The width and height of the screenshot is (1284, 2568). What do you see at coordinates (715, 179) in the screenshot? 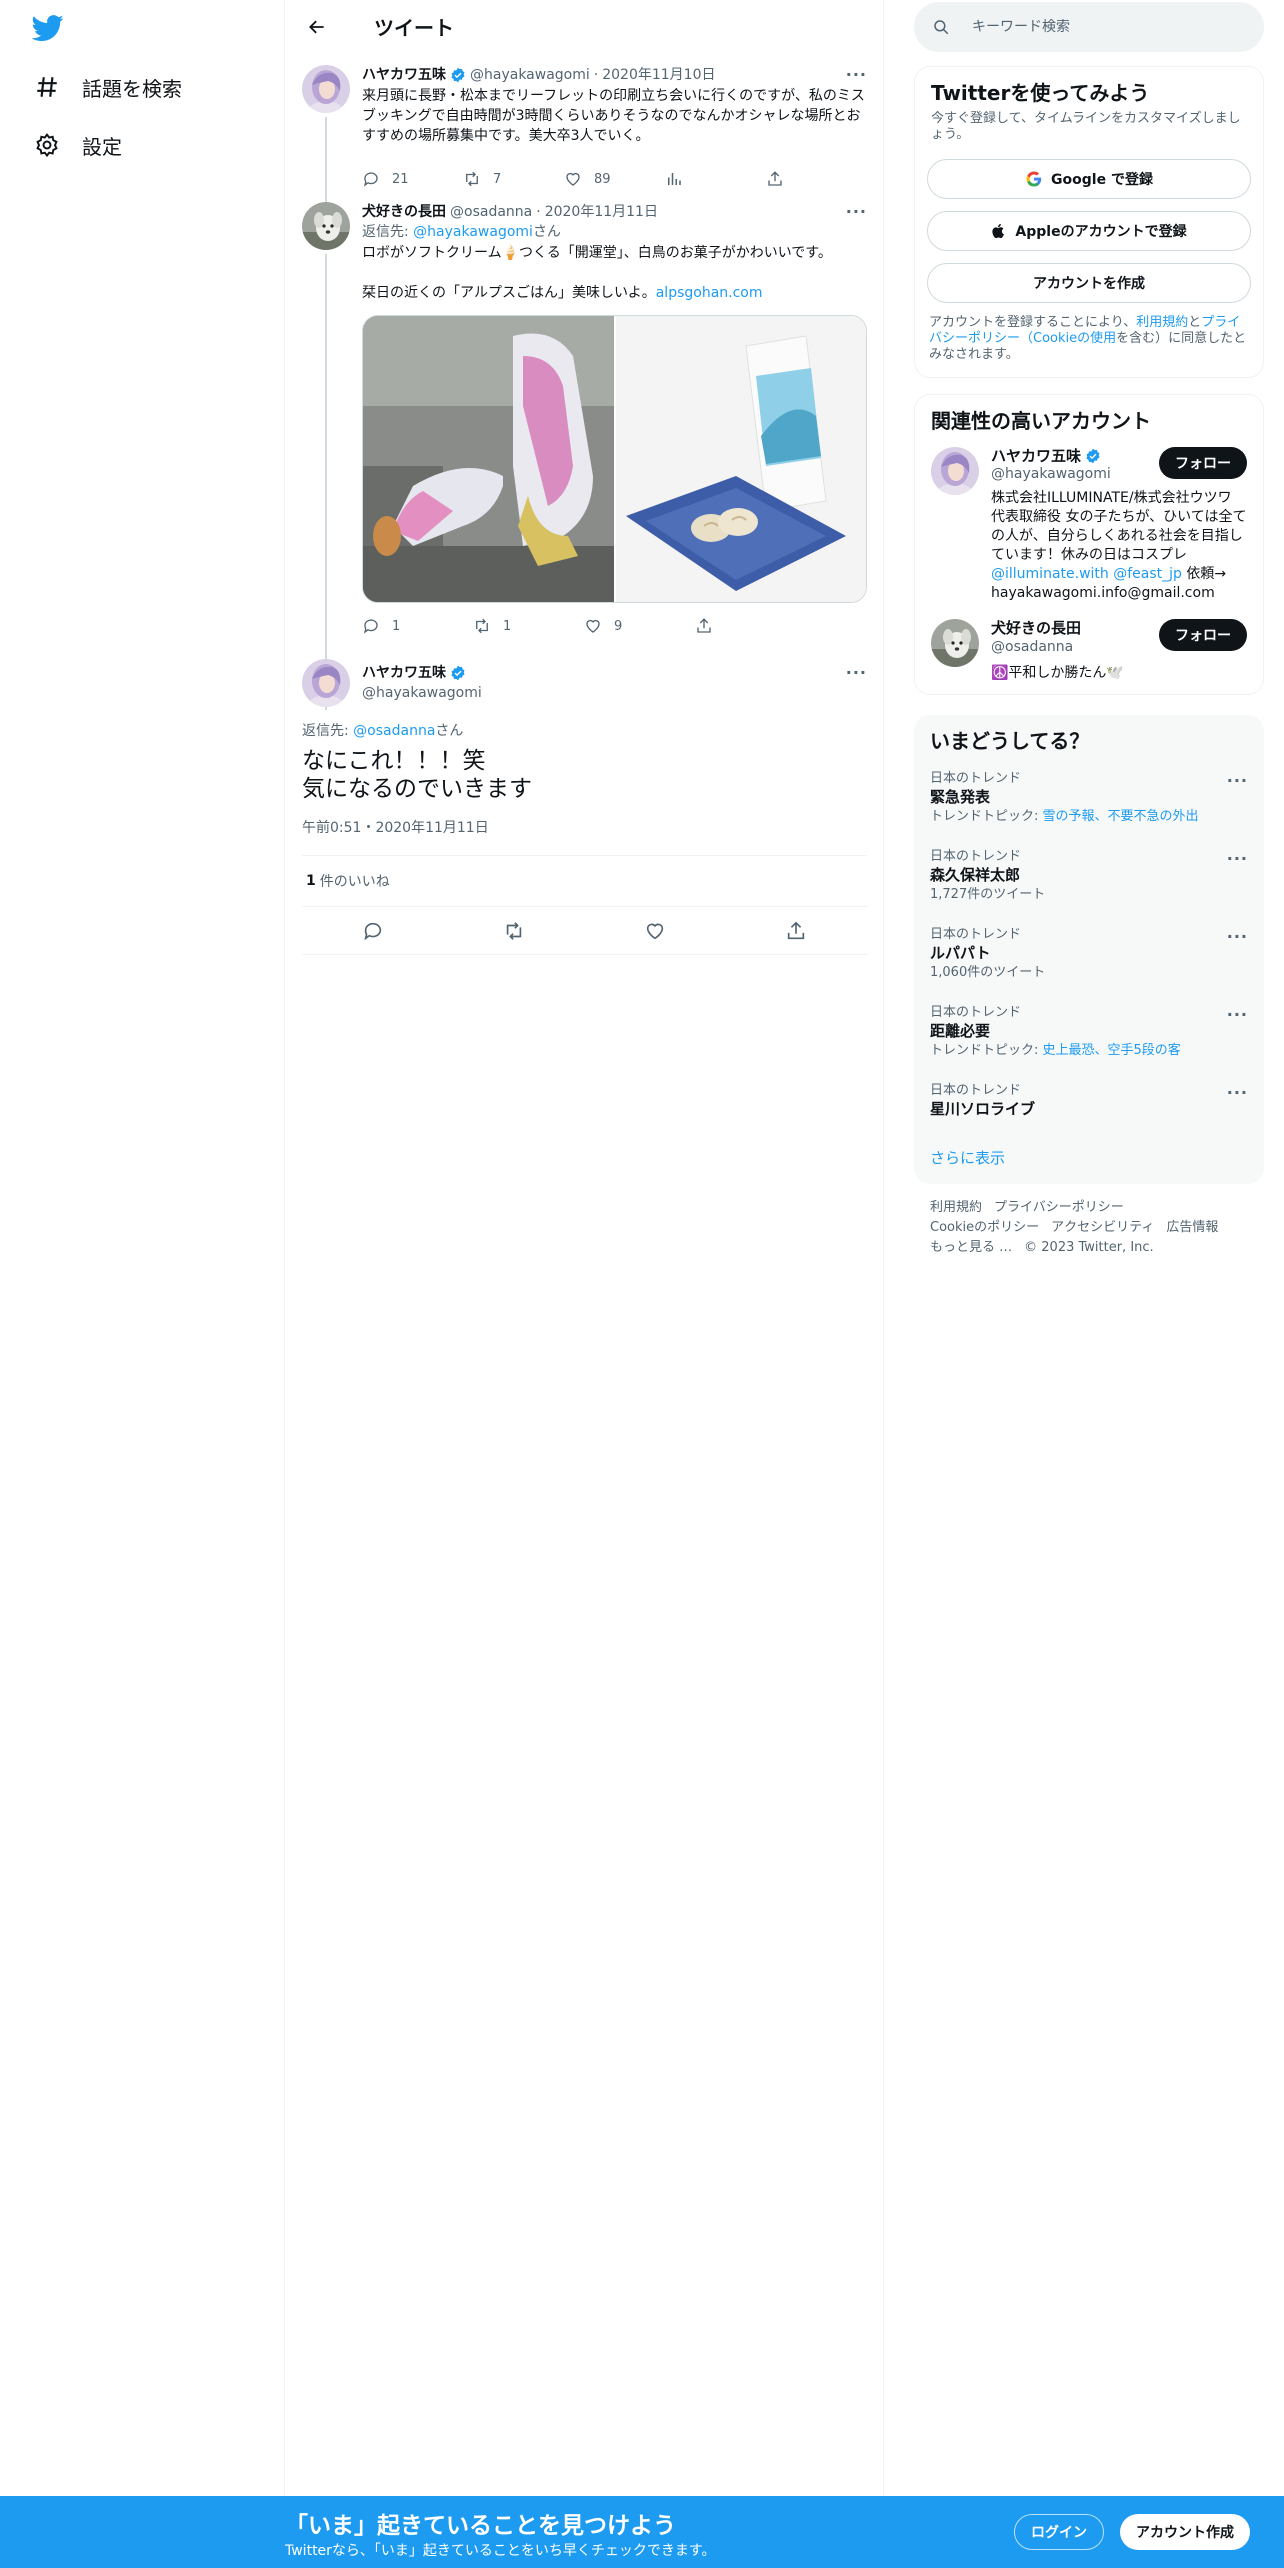
I see `analytics-button` at bounding box center [715, 179].